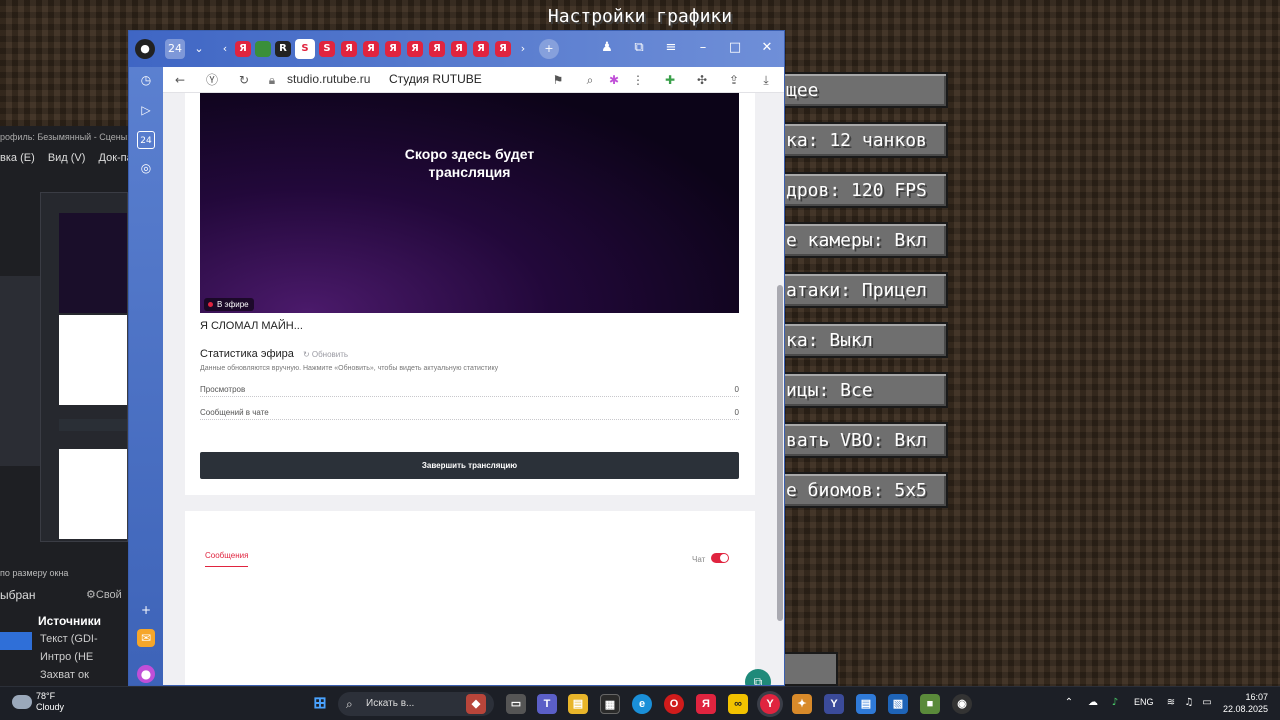  What do you see at coordinates (859, 490) in the screenshot?
I see `mc-setting-button: е биомов: 5x5` at bounding box center [859, 490].